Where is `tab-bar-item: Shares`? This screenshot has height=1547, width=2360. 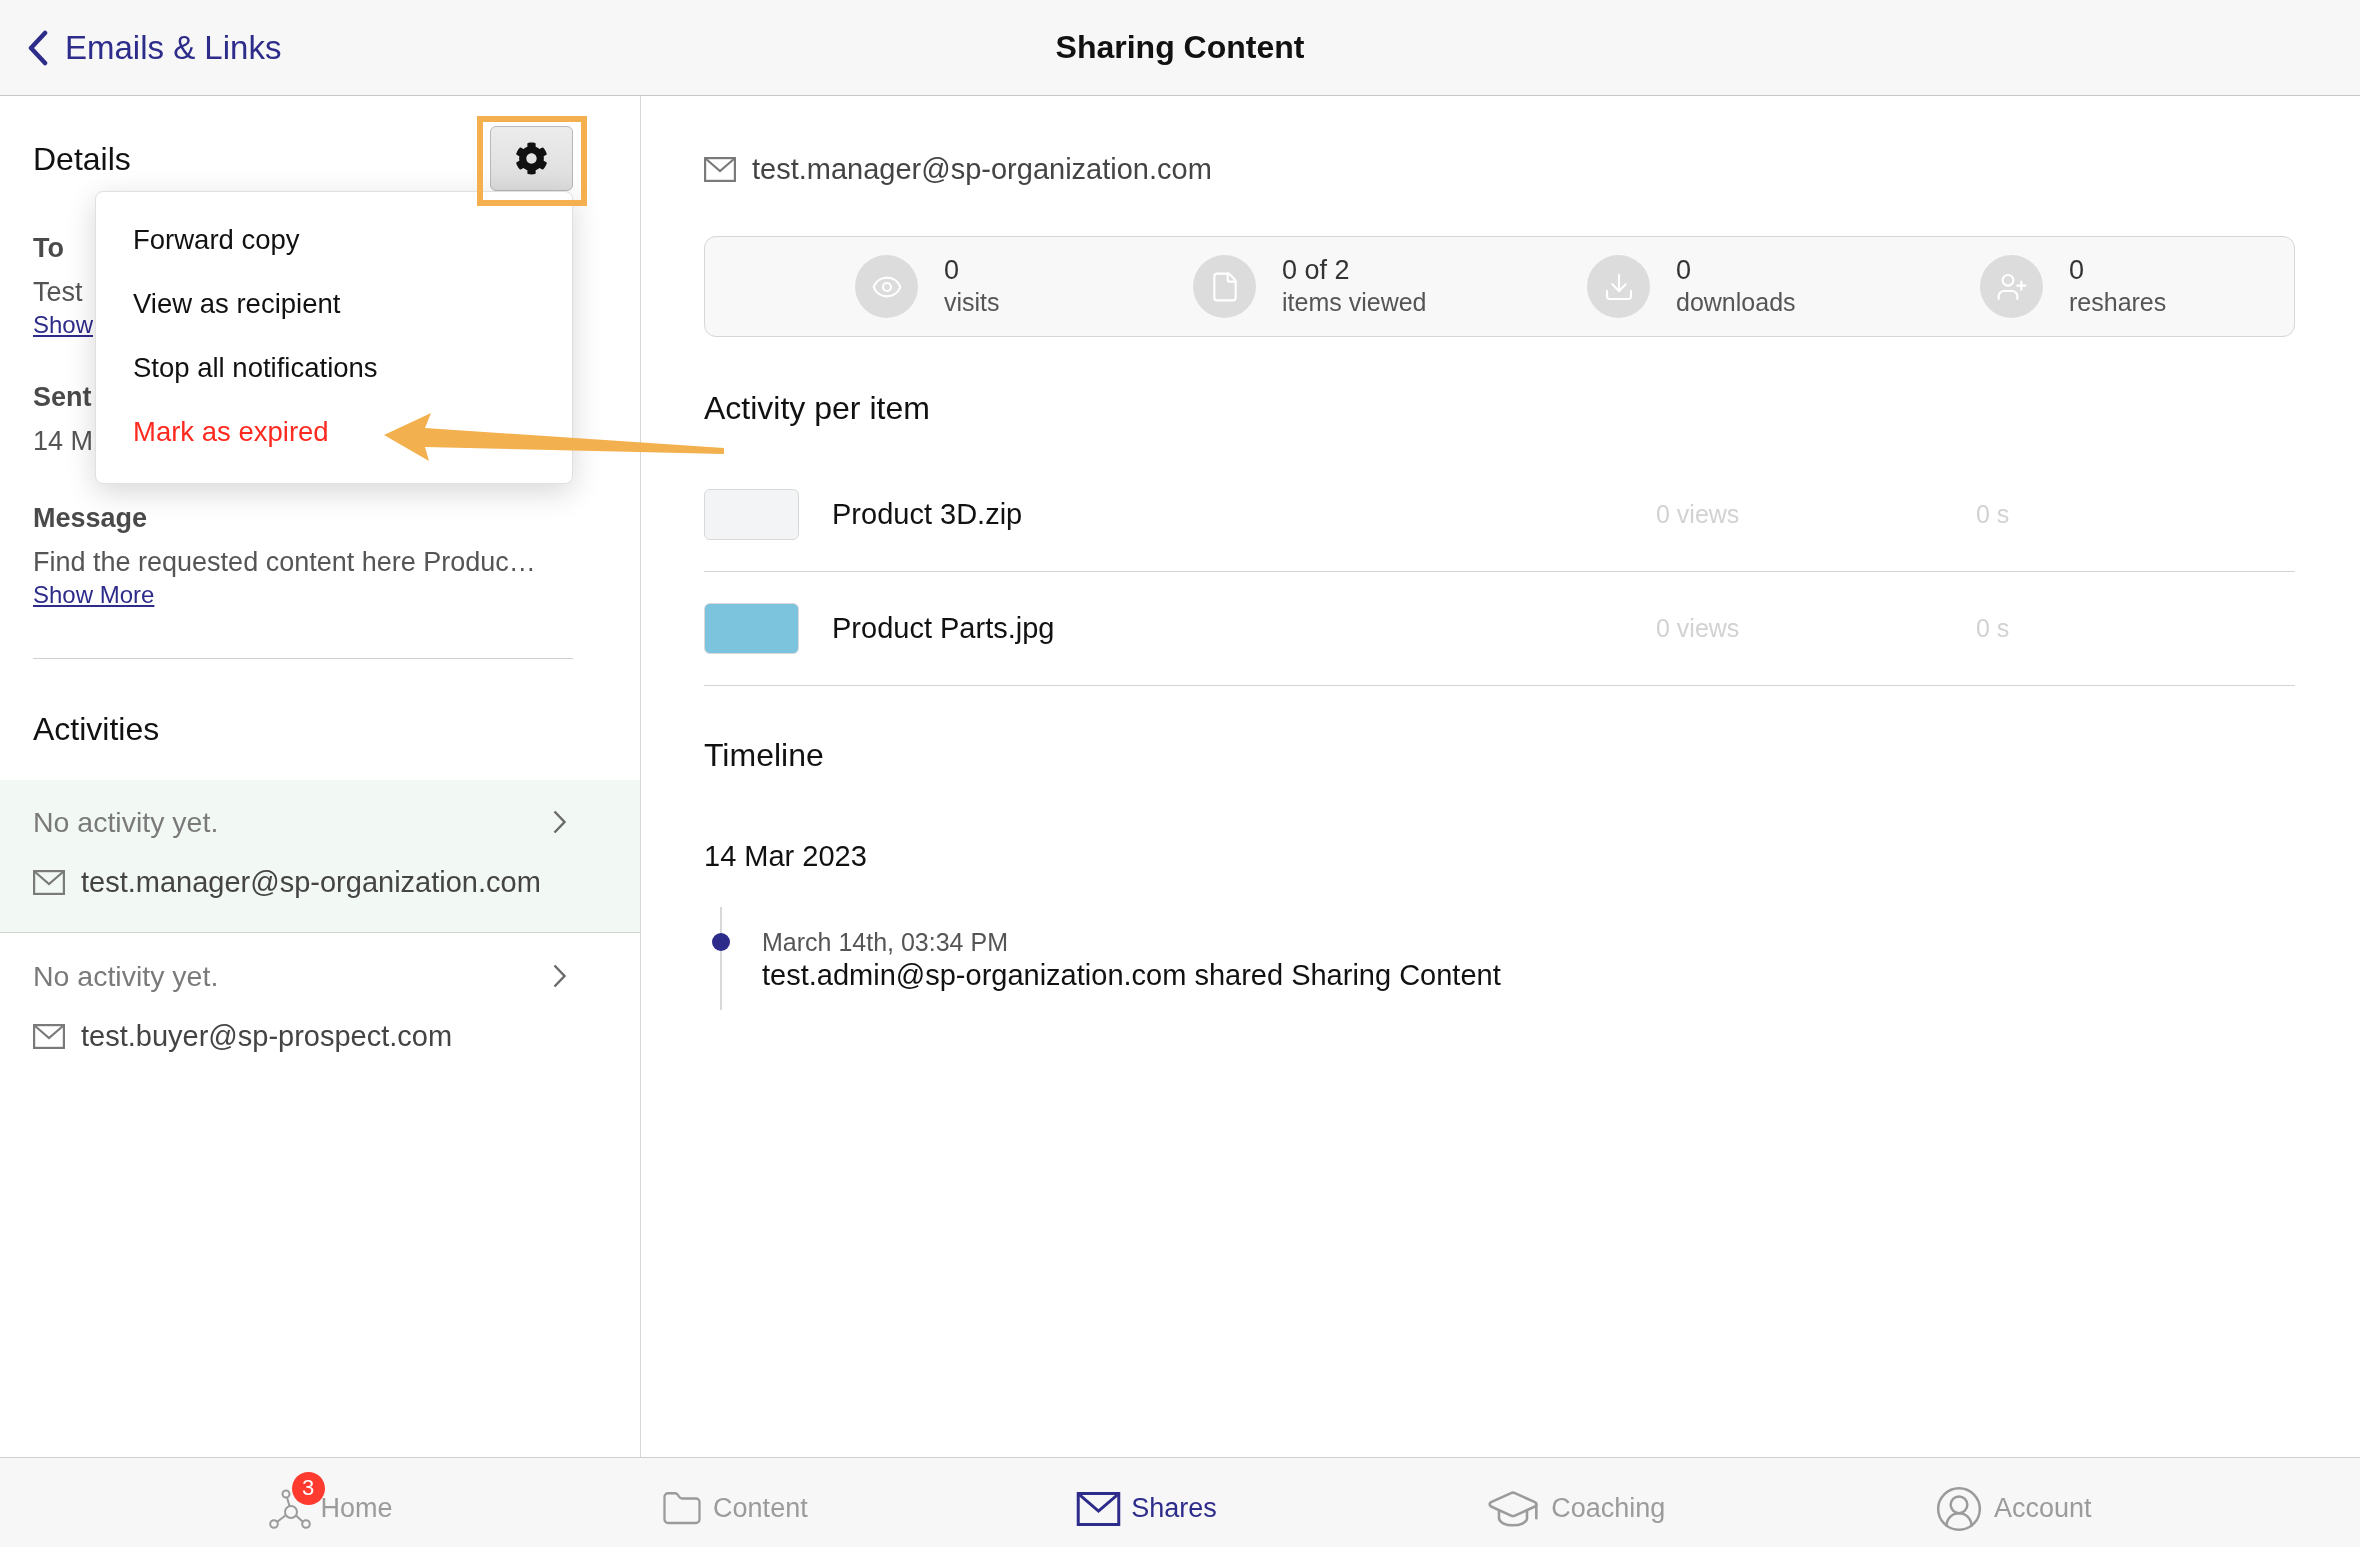
tab-bar-item: Shares is located at coordinates (1146, 1502).